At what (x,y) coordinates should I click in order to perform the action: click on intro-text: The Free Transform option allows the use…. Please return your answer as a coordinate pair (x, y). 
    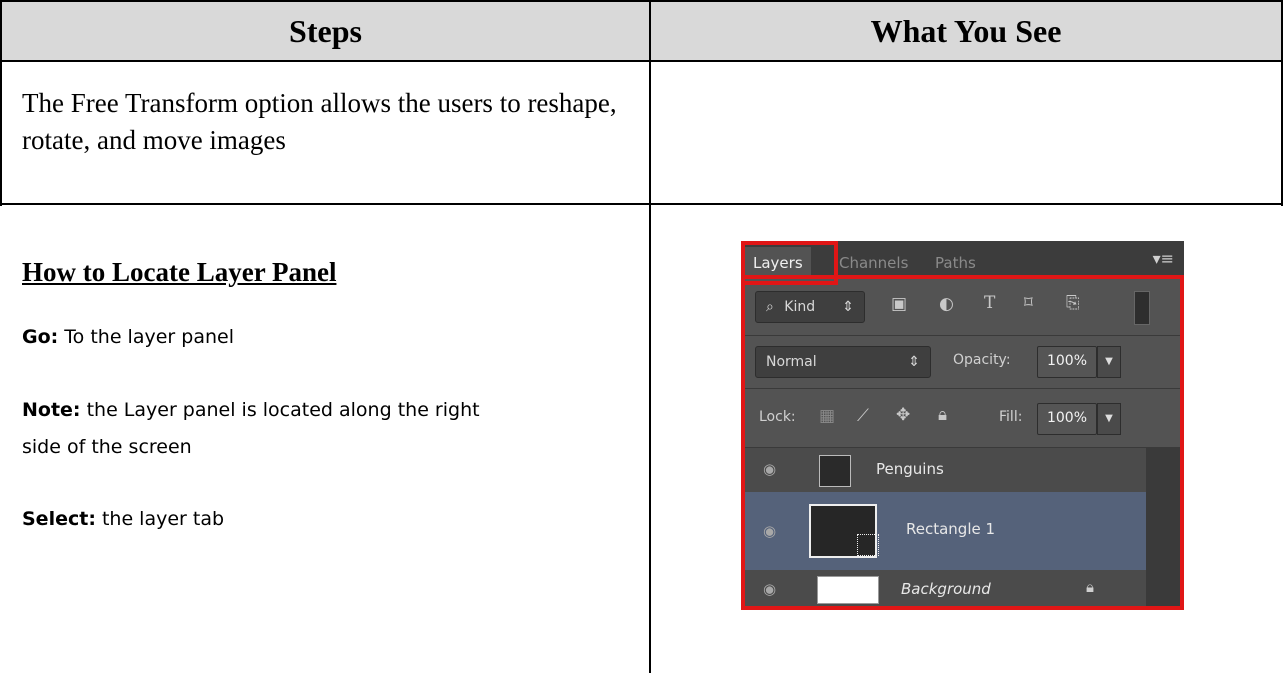
    Looking at the image, I should click on (319, 121).